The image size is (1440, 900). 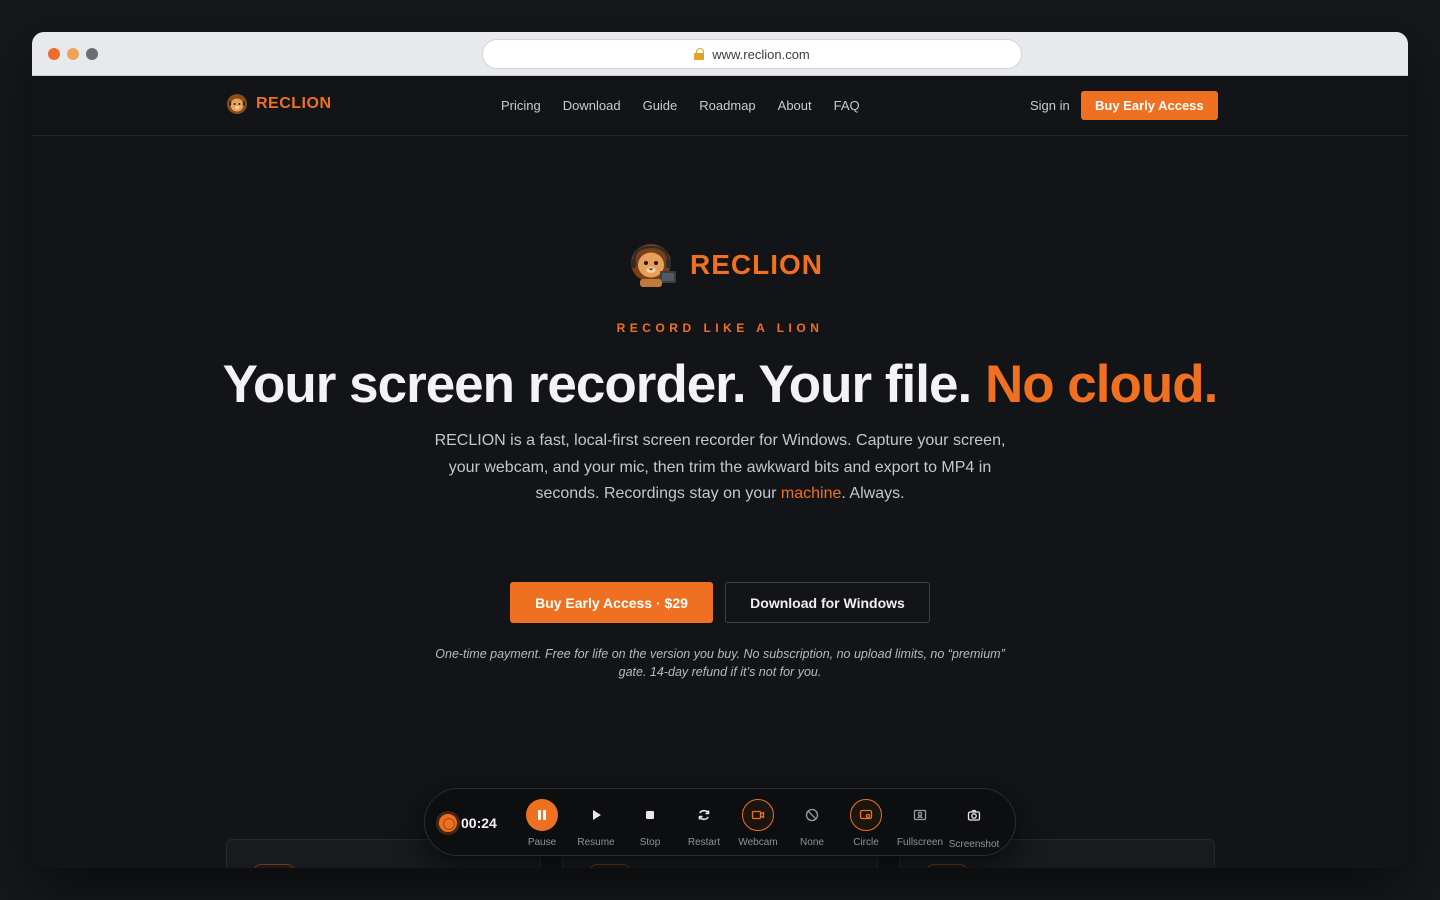 What do you see at coordinates (866, 842) in the screenshot?
I see `circle-label: Circle` at bounding box center [866, 842].